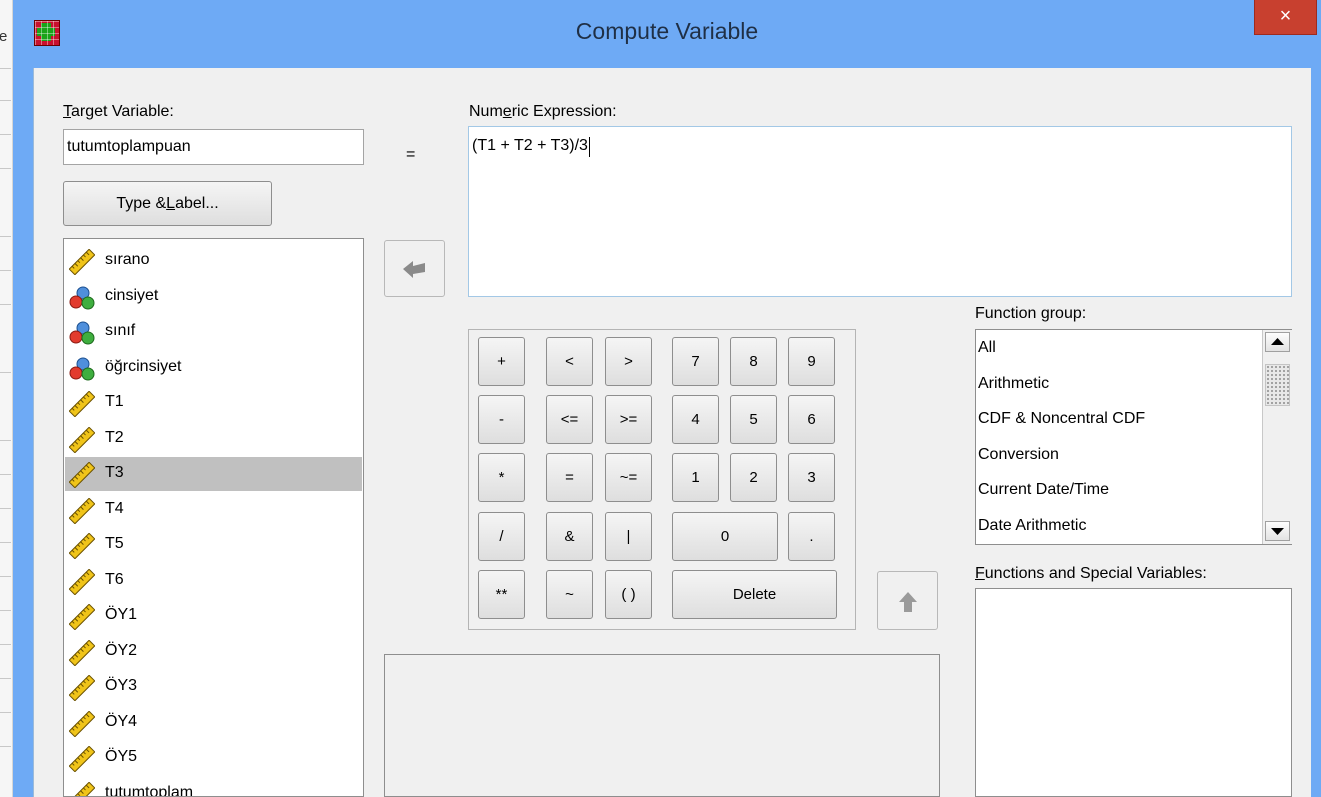 This screenshot has width=1321, height=797. Describe the element at coordinates (501, 361) in the screenshot. I see `key-op-0-0: +` at that location.